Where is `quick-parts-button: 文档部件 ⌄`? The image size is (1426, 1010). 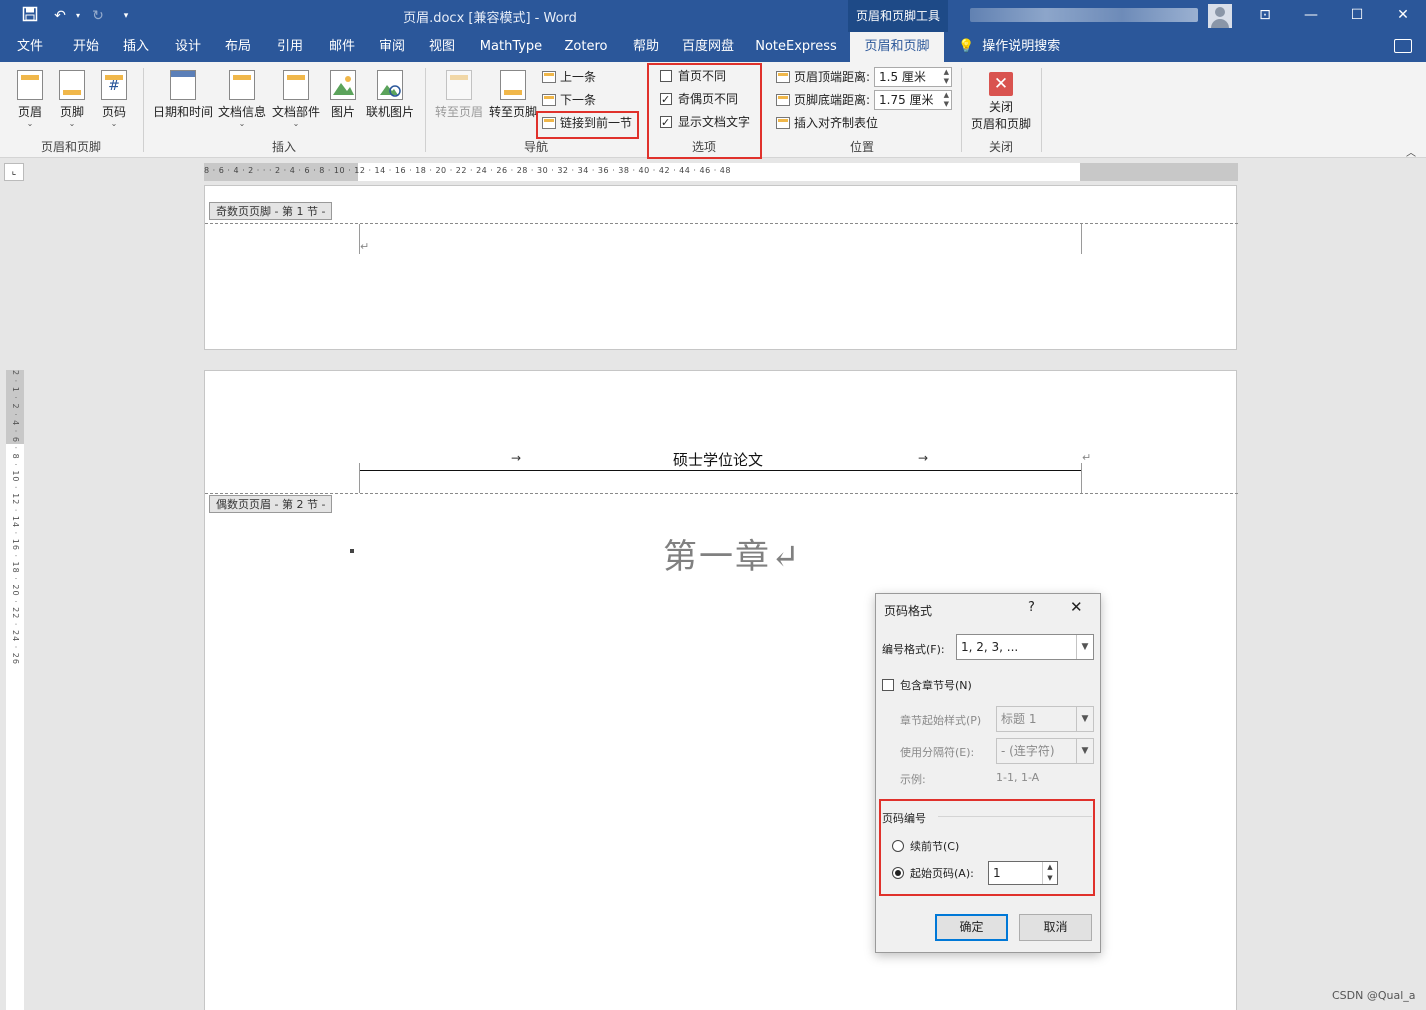 quick-parts-button: 文档部件 ⌄ is located at coordinates (296, 99).